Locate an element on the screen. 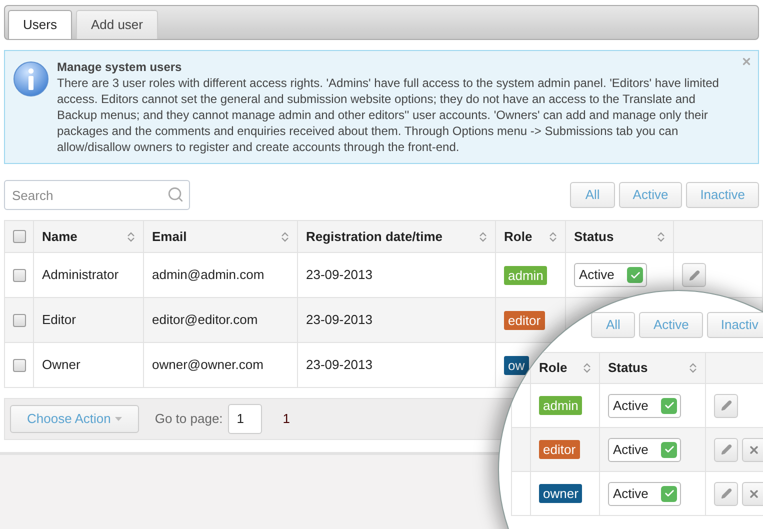 The image size is (763, 529). close-icon is located at coordinates (746, 61).